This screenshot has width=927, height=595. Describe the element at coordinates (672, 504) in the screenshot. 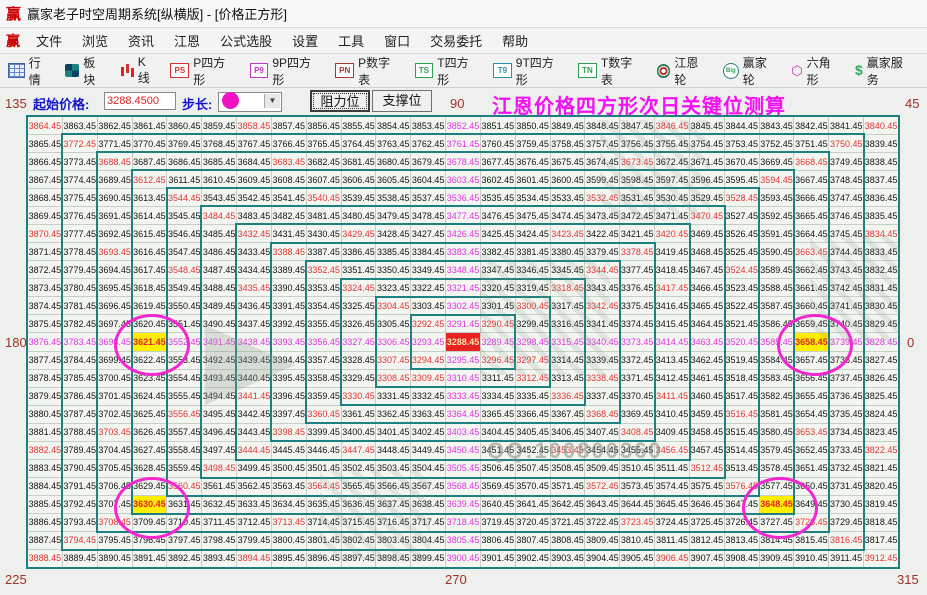

I see `price-cell: 3645.45` at that location.